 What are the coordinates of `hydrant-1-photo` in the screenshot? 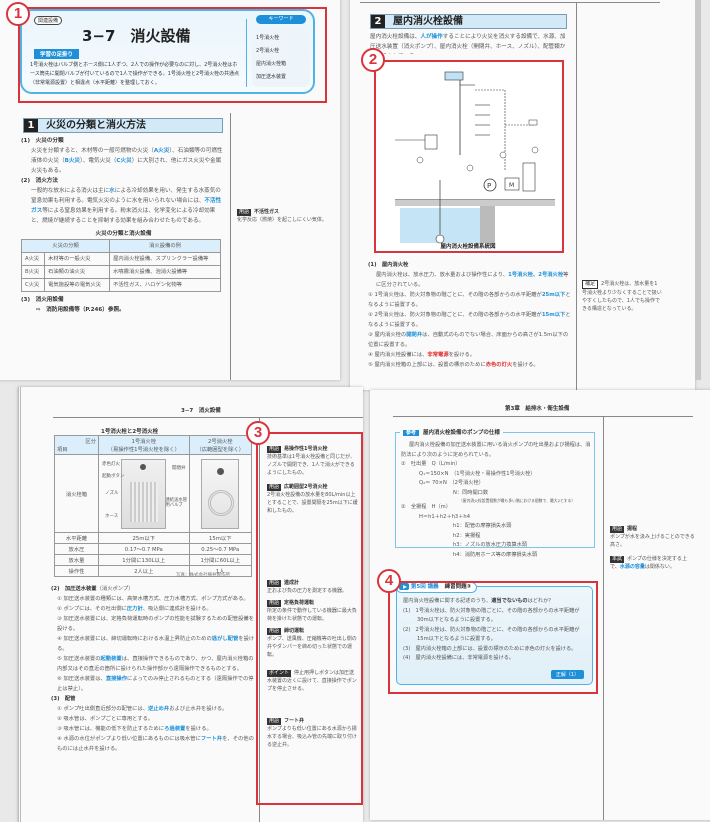 It's located at (144, 493).